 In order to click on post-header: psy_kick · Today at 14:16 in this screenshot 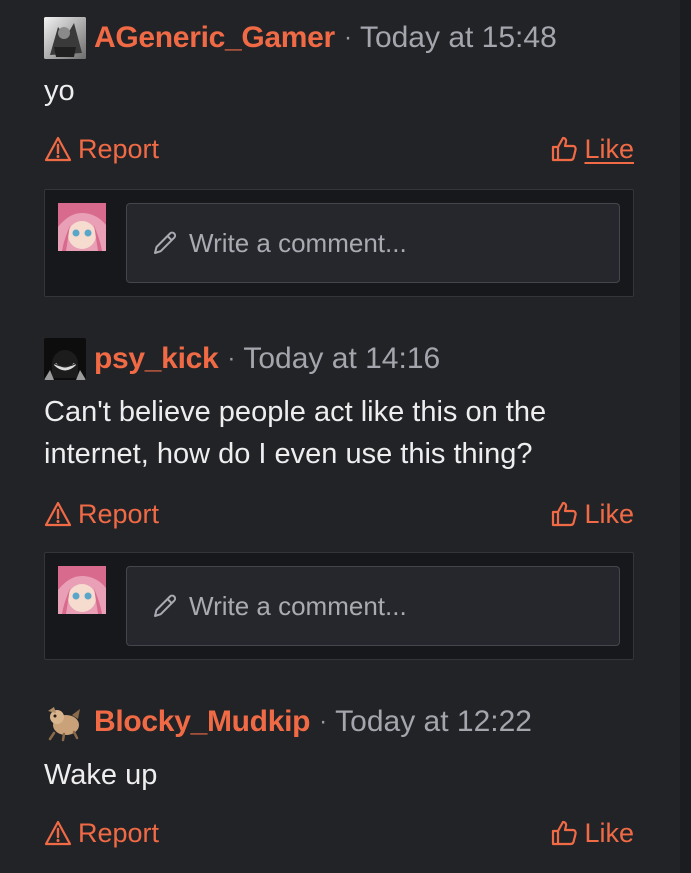, I will do `click(339, 359)`.